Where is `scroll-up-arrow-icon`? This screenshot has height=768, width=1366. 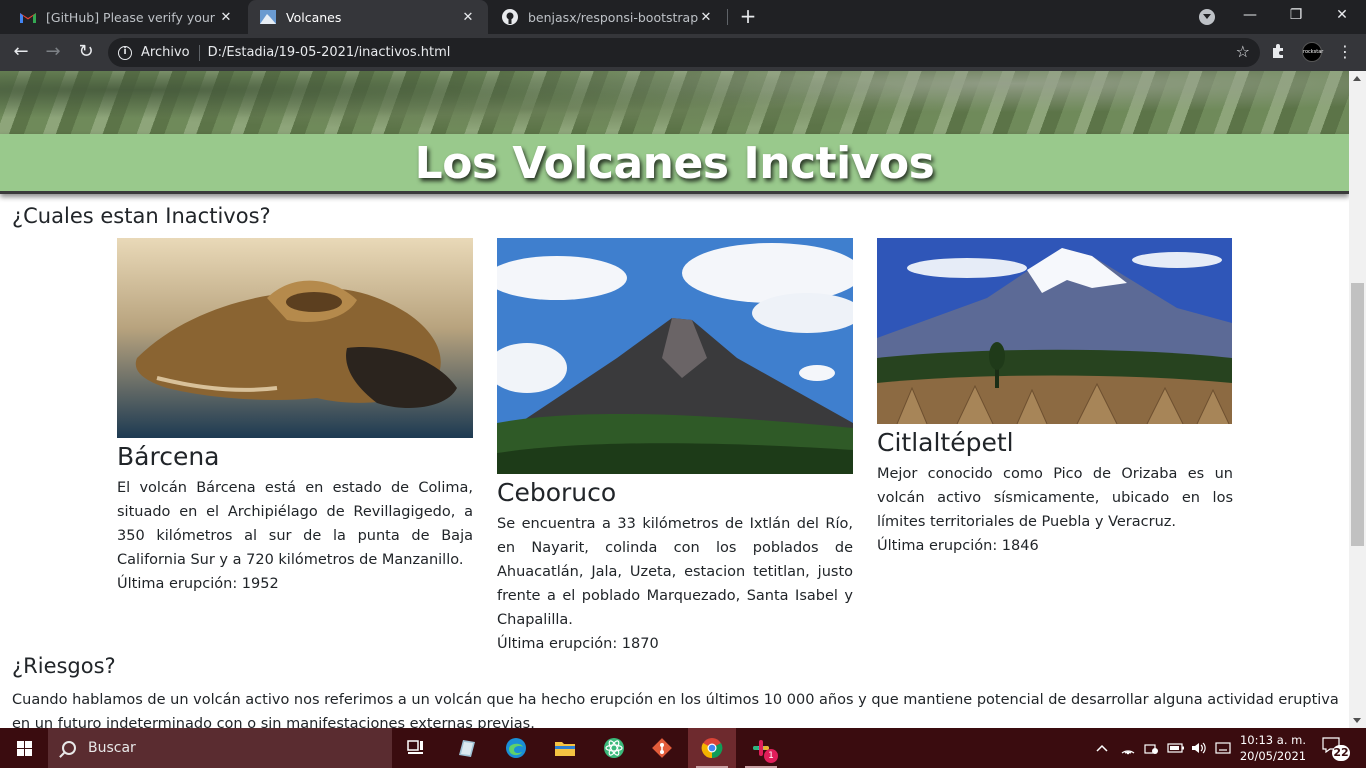
scroll-up-arrow-icon is located at coordinates (1357, 78).